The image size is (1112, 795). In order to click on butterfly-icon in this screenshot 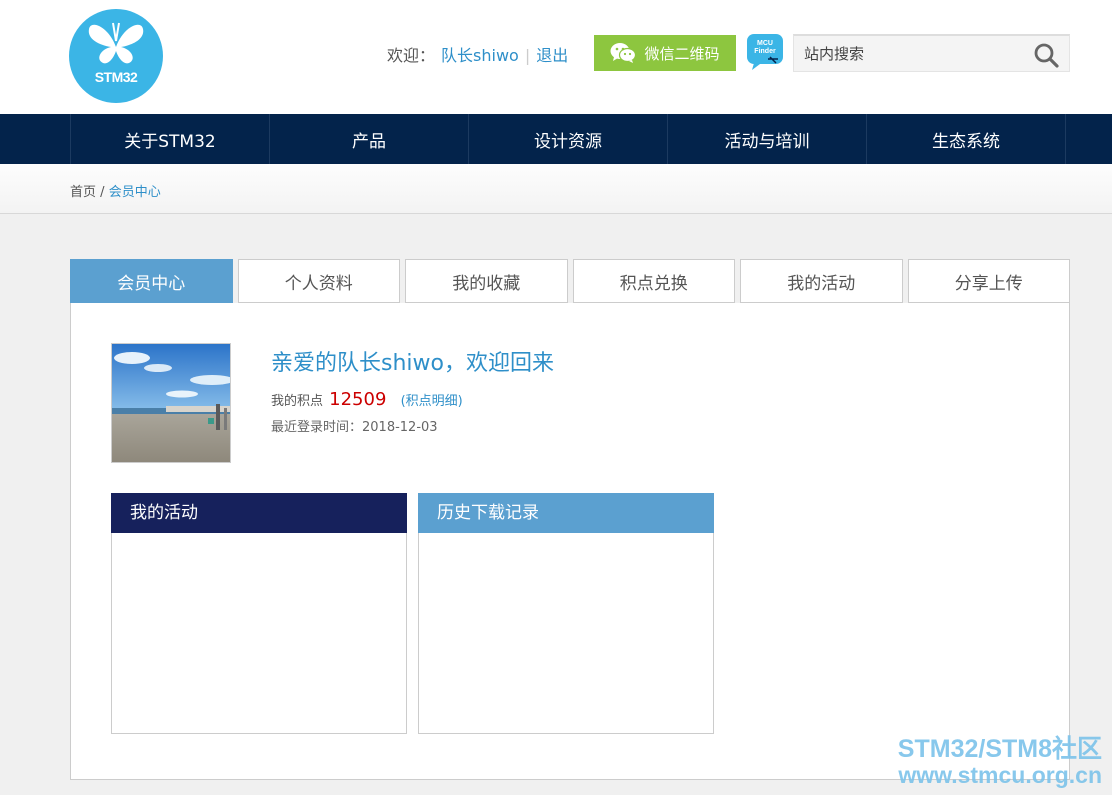, I will do `click(116, 43)`.